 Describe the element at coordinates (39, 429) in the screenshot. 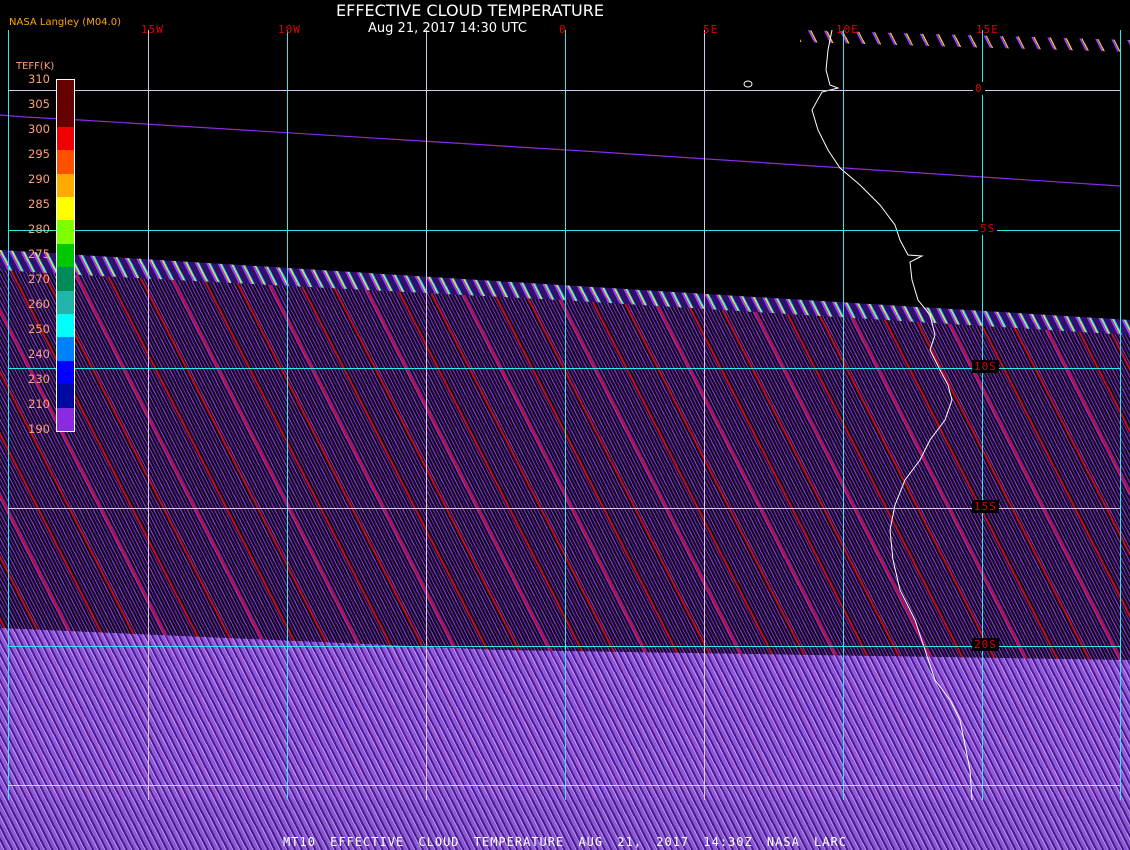

I see `legend-tick-label: 190` at that location.